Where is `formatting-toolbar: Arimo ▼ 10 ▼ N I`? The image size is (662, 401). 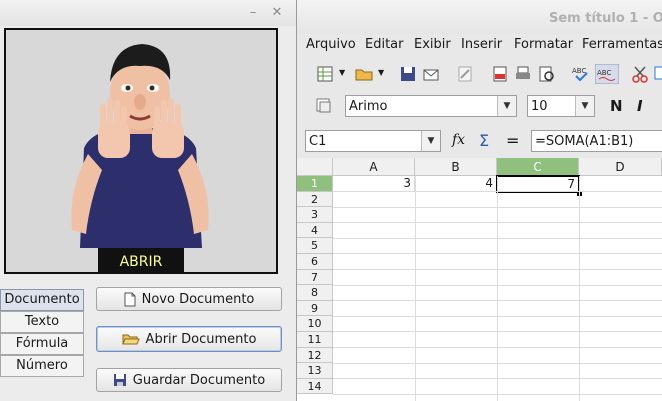
formatting-toolbar: Arimo ▼ 10 ▼ N I is located at coordinates (479, 107).